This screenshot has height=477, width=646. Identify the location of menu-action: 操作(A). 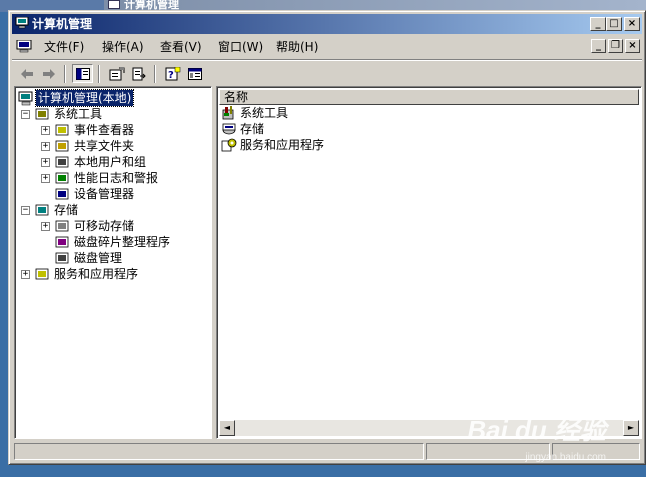
(123, 47).